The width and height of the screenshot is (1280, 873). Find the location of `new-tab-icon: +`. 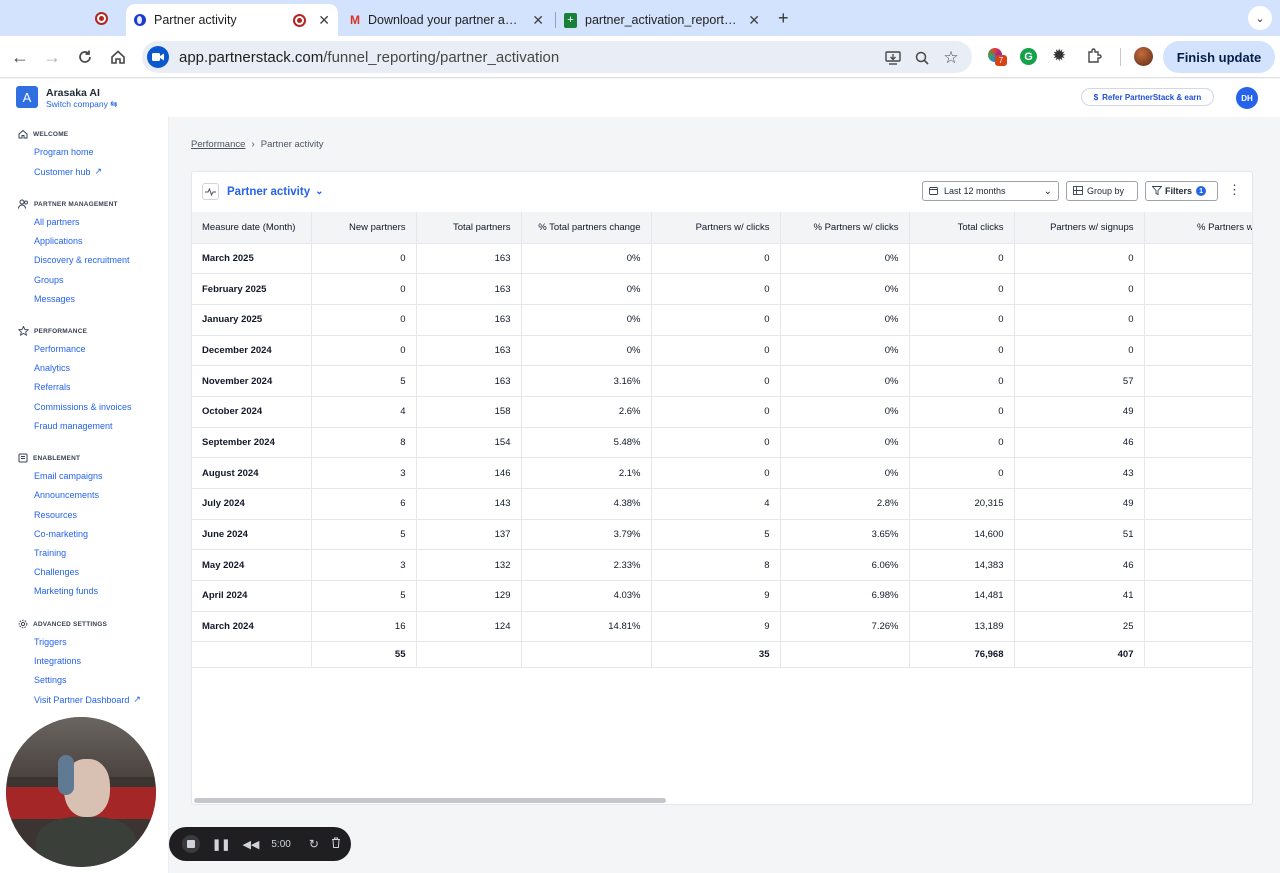

new-tab-icon: + is located at coordinates (783, 18).